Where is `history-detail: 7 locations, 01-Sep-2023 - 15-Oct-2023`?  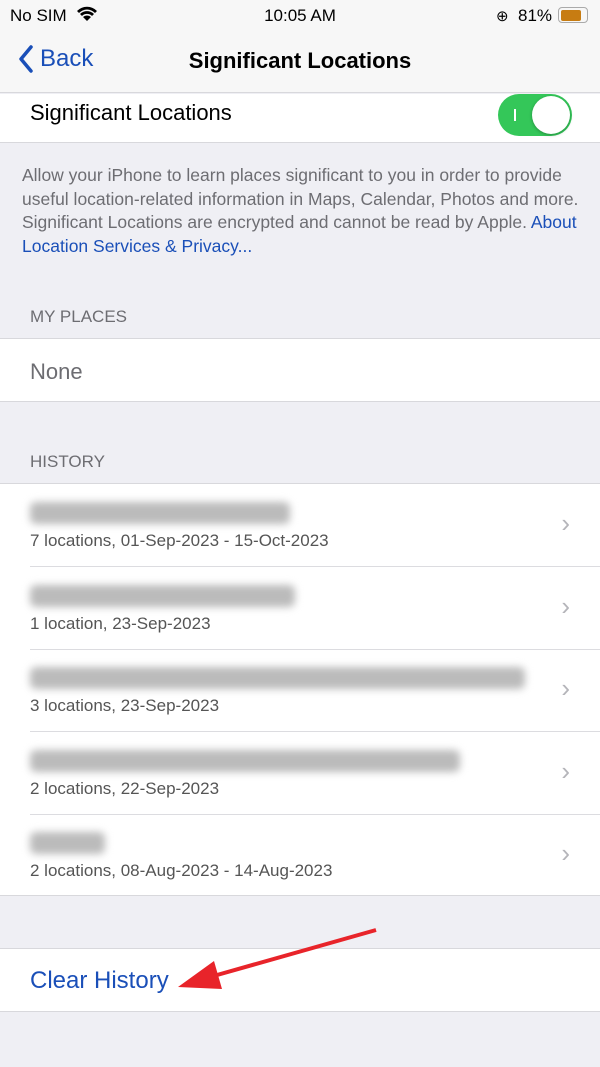
history-detail: 7 locations, 01-Sep-2023 - 15-Oct-2023 is located at coordinates (179, 540).